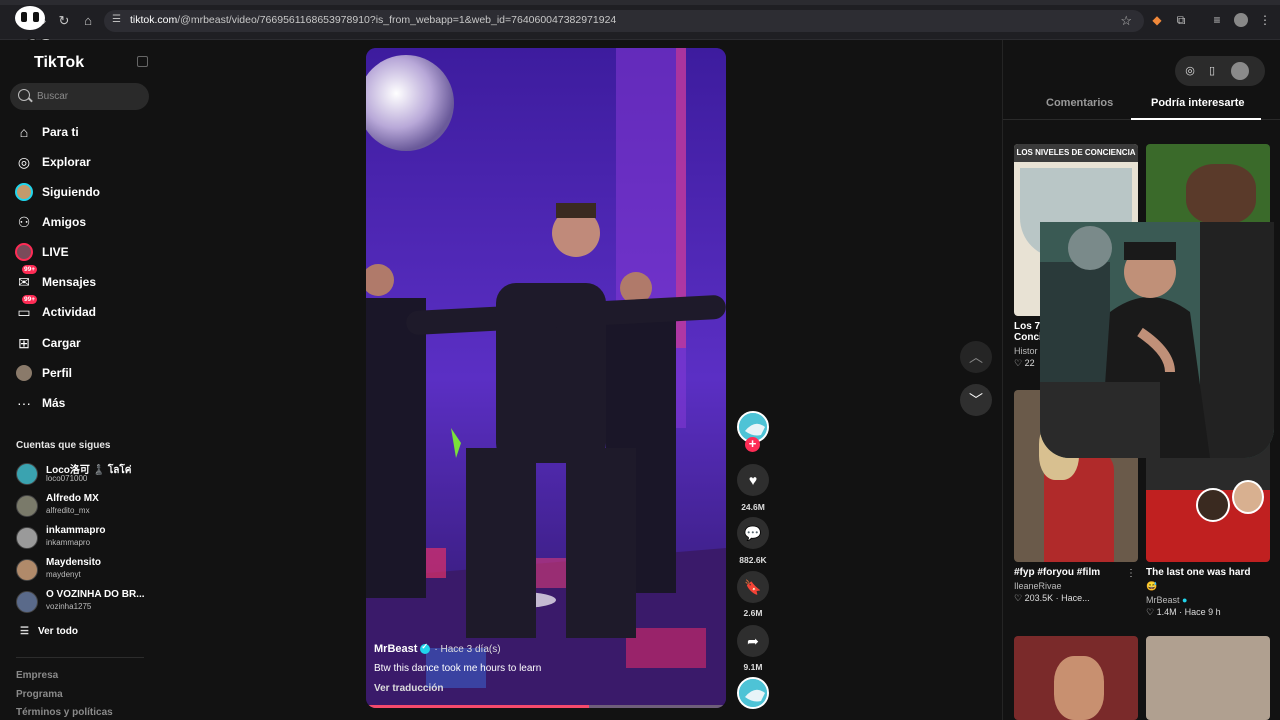  I want to click on nav-label: Mensajes, so click(69, 282).